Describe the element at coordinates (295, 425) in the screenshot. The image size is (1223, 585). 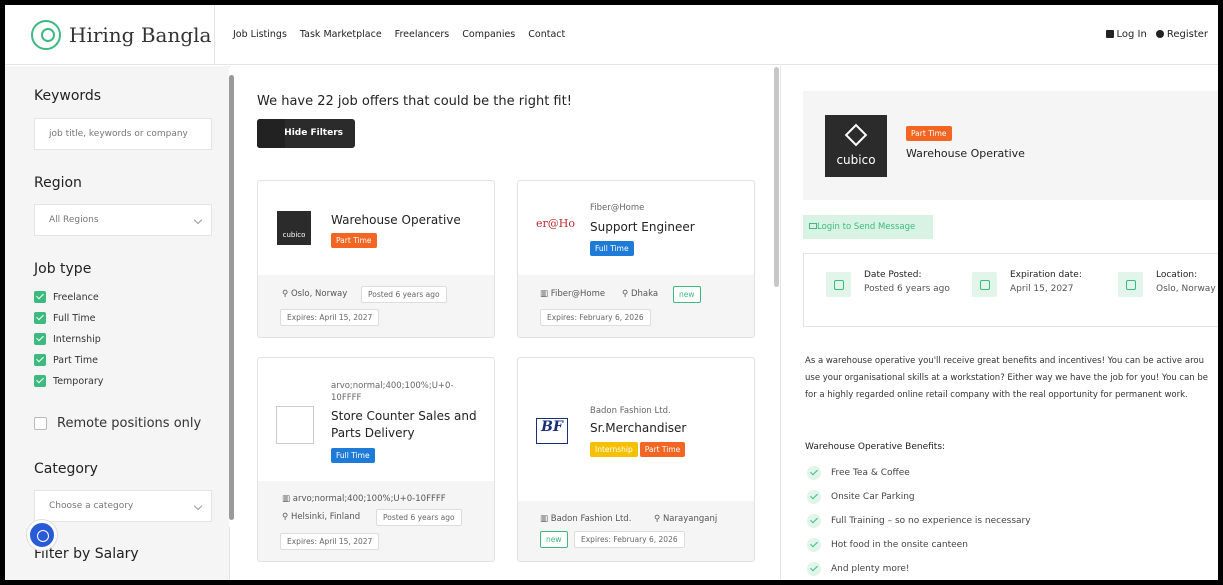
I see `company-logo-placeholder` at that location.